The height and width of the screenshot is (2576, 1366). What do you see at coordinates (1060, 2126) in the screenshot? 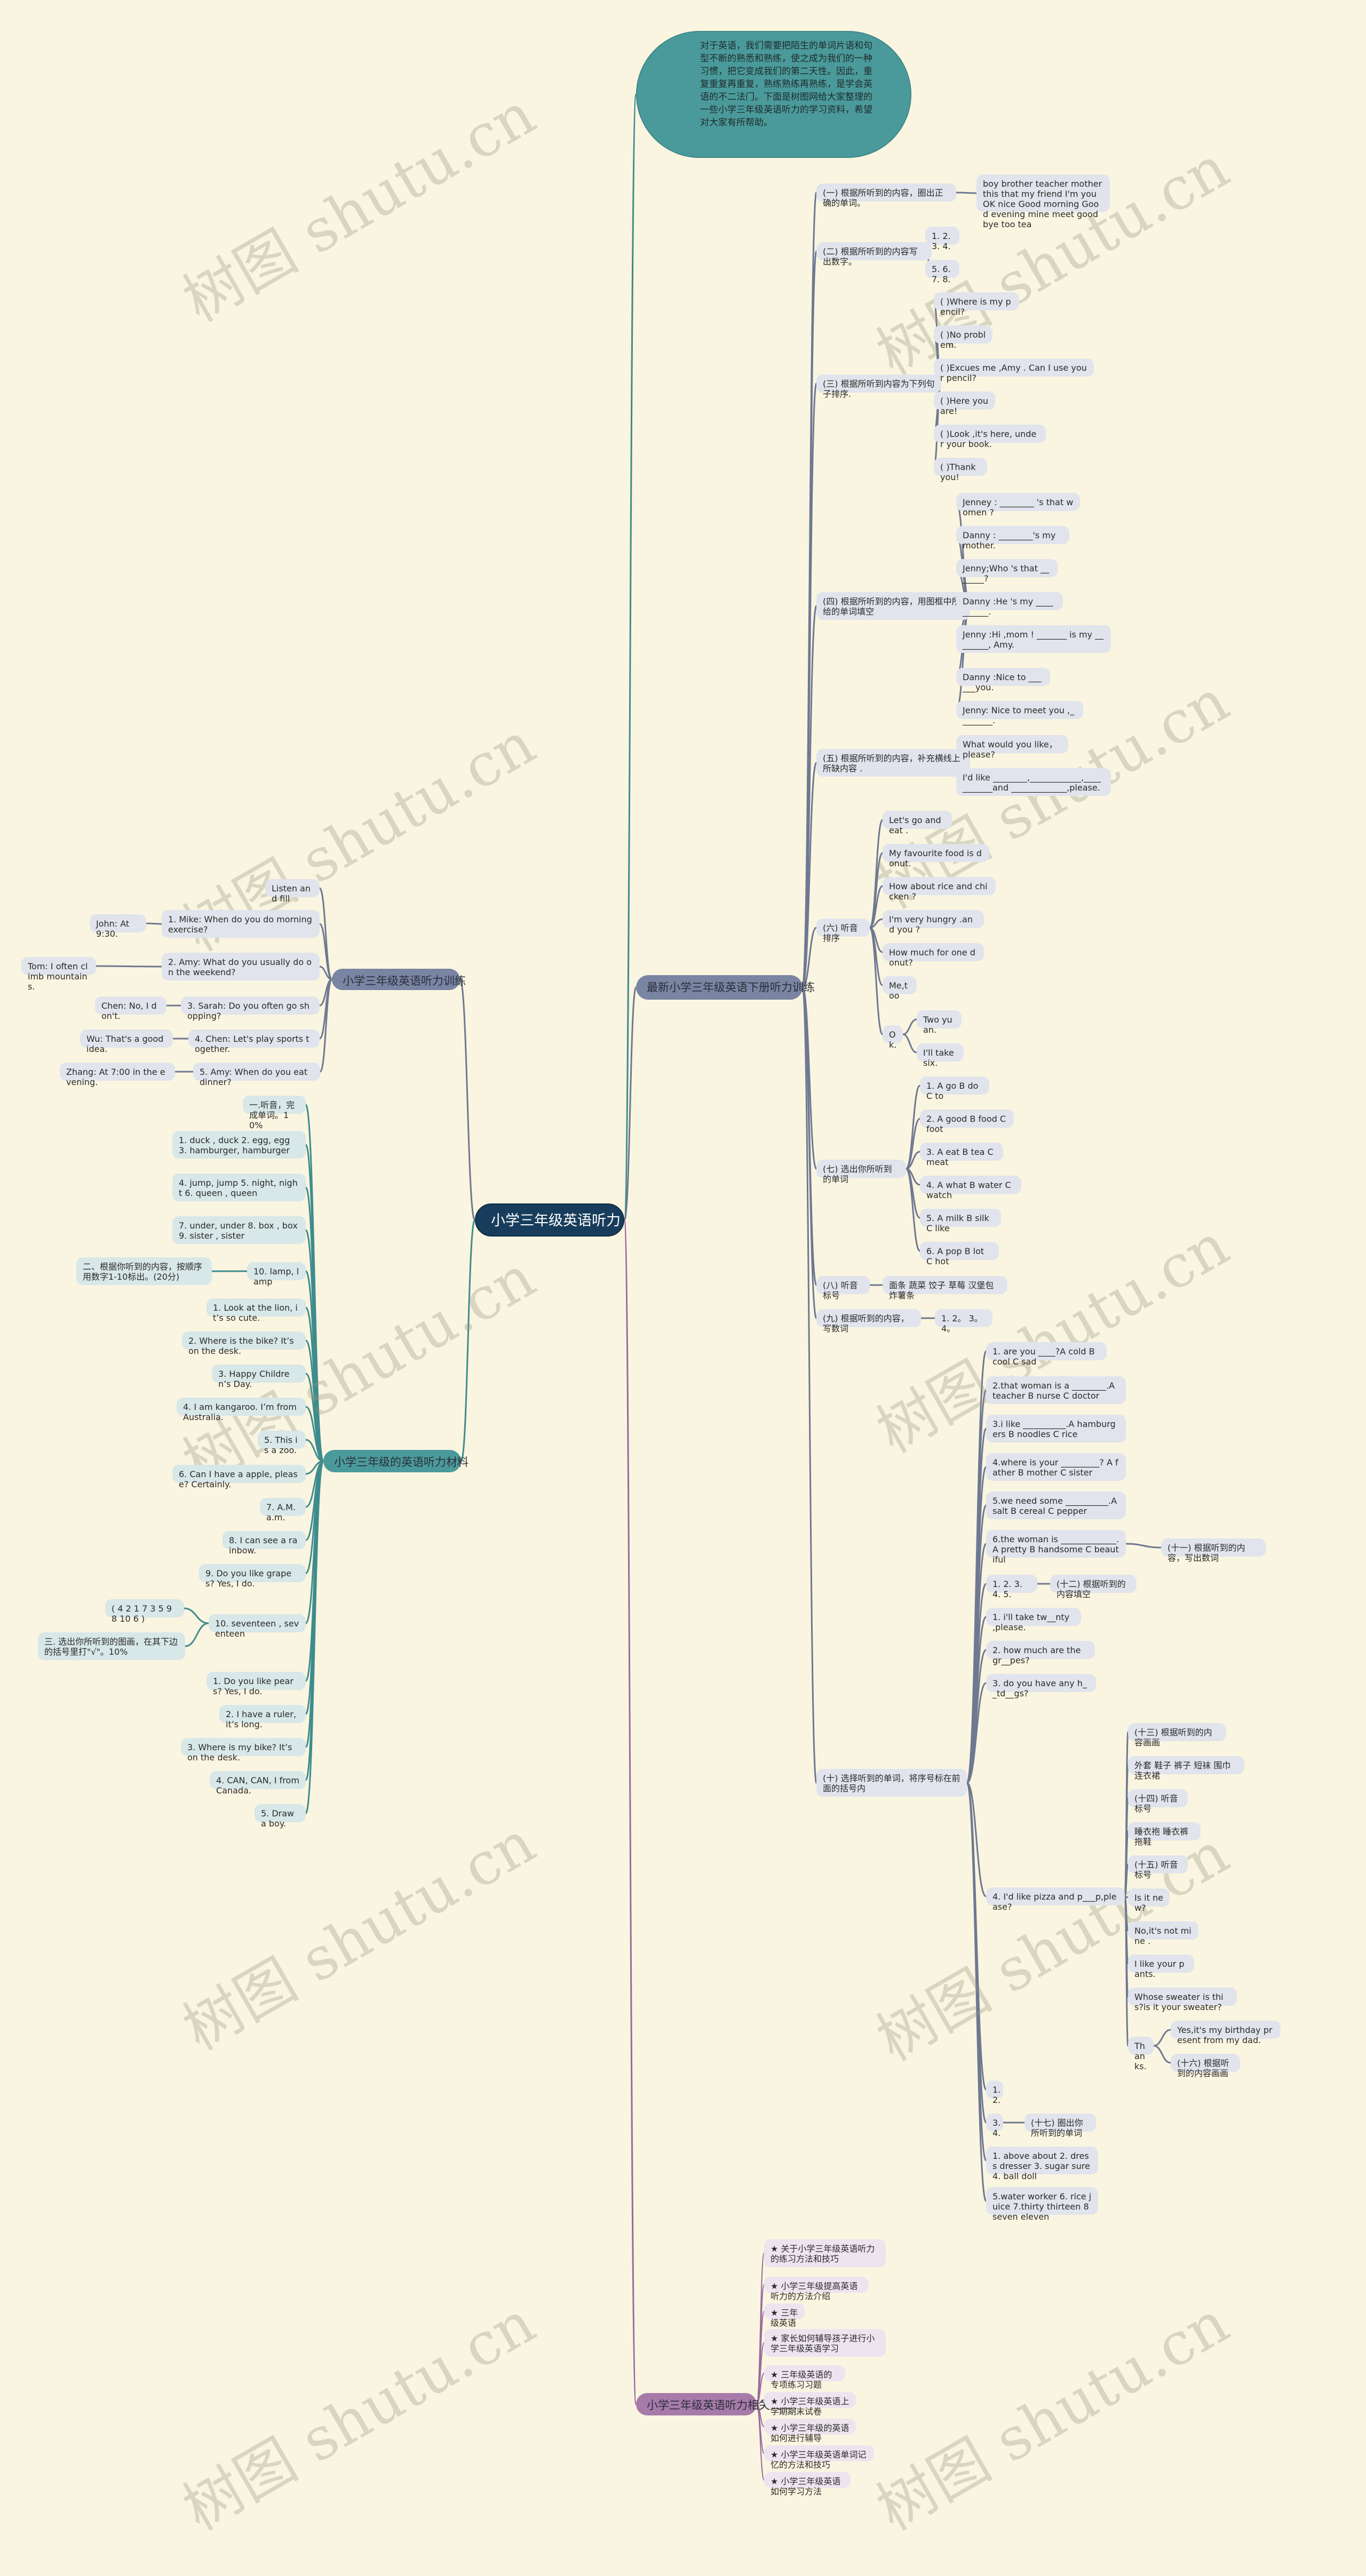
I see `section-heading: (十七) 圈出你所听到的单词` at bounding box center [1060, 2126].